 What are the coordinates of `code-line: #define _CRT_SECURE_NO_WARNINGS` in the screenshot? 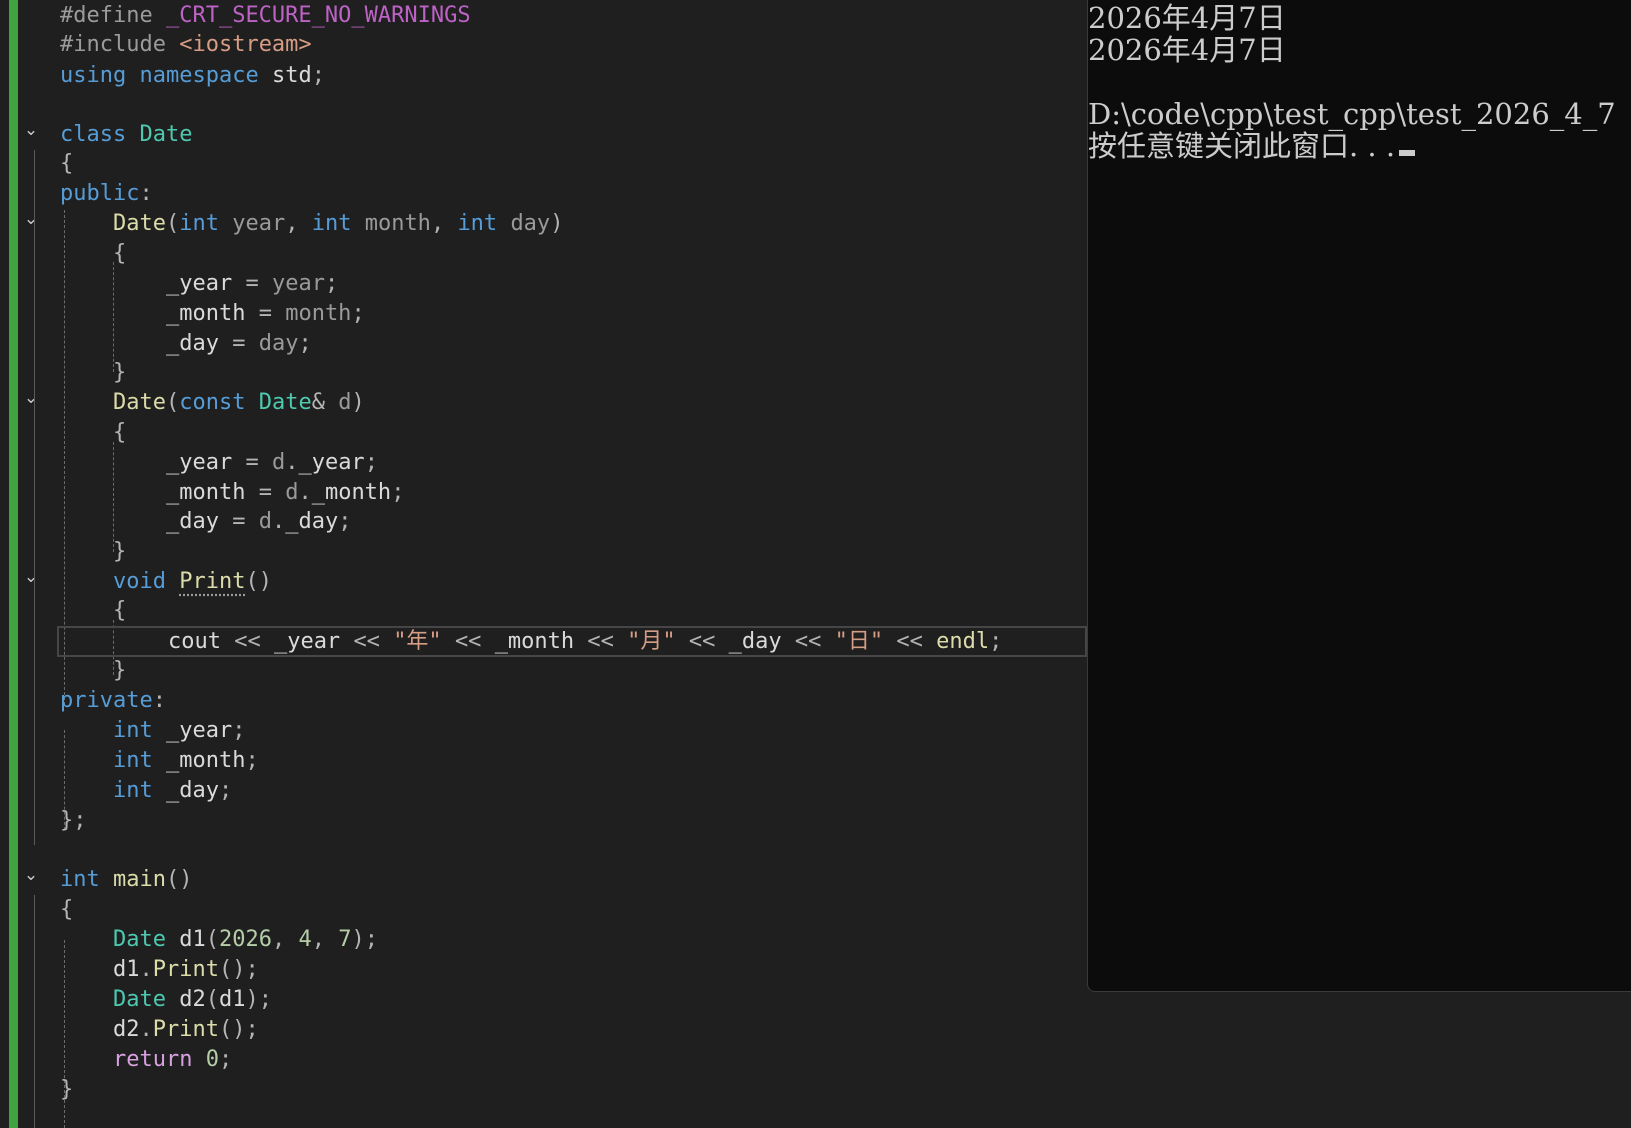 It's located at (265, 15).